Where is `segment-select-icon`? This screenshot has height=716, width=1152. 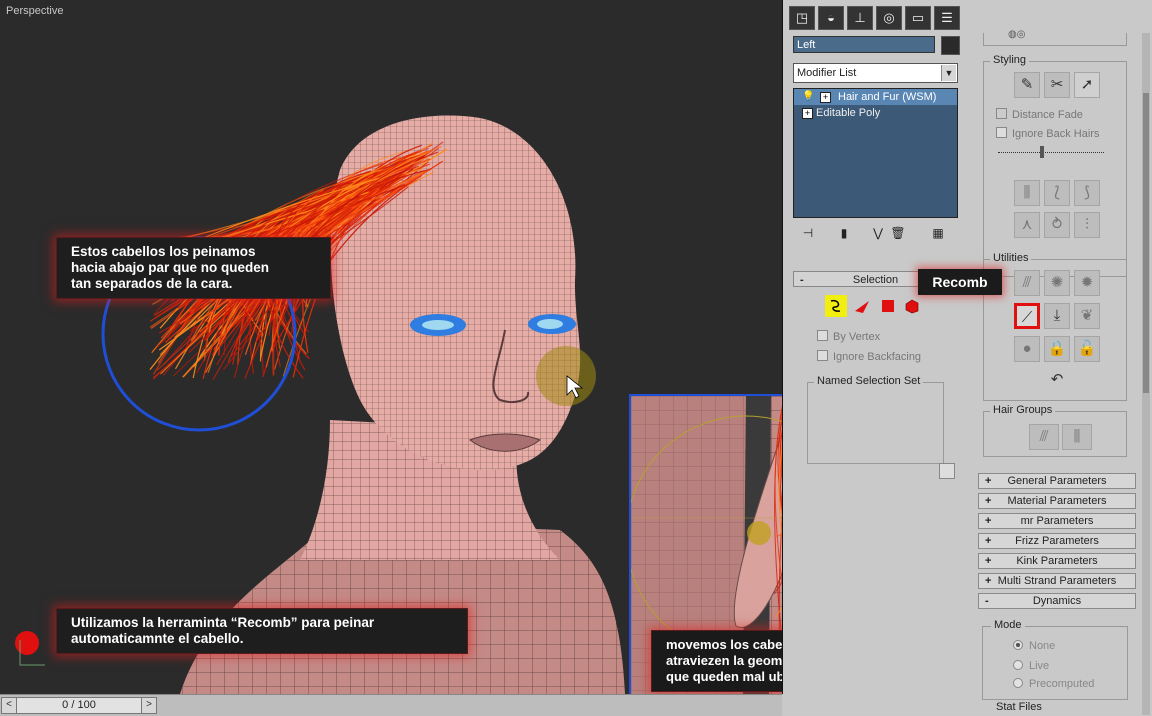 segment-select-icon is located at coordinates (862, 306).